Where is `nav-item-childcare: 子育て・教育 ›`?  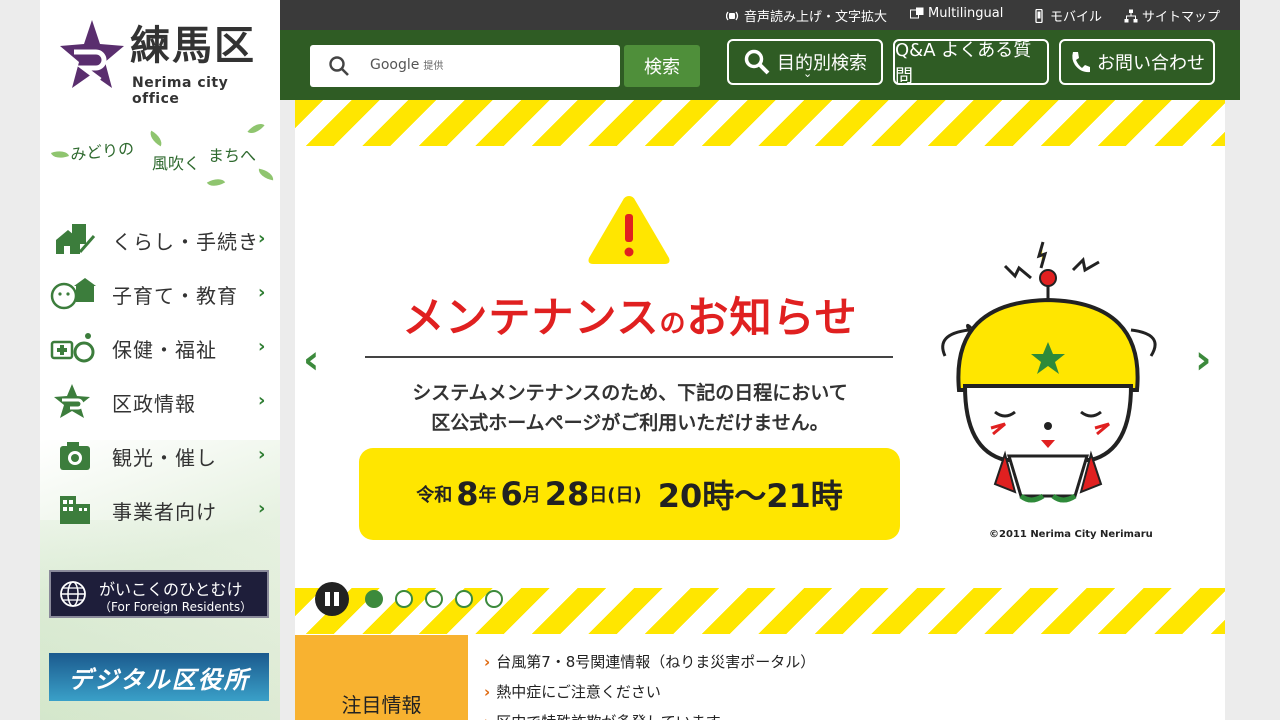 nav-item-childcare: 子育て・教育 › is located at coordinates (160, 293).